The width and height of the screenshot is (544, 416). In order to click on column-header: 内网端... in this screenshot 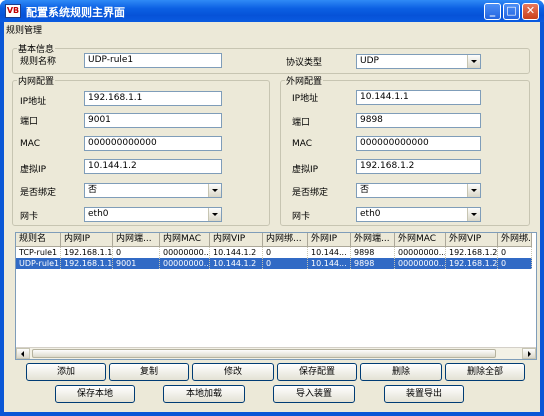, I will do `click(136, 240)`.